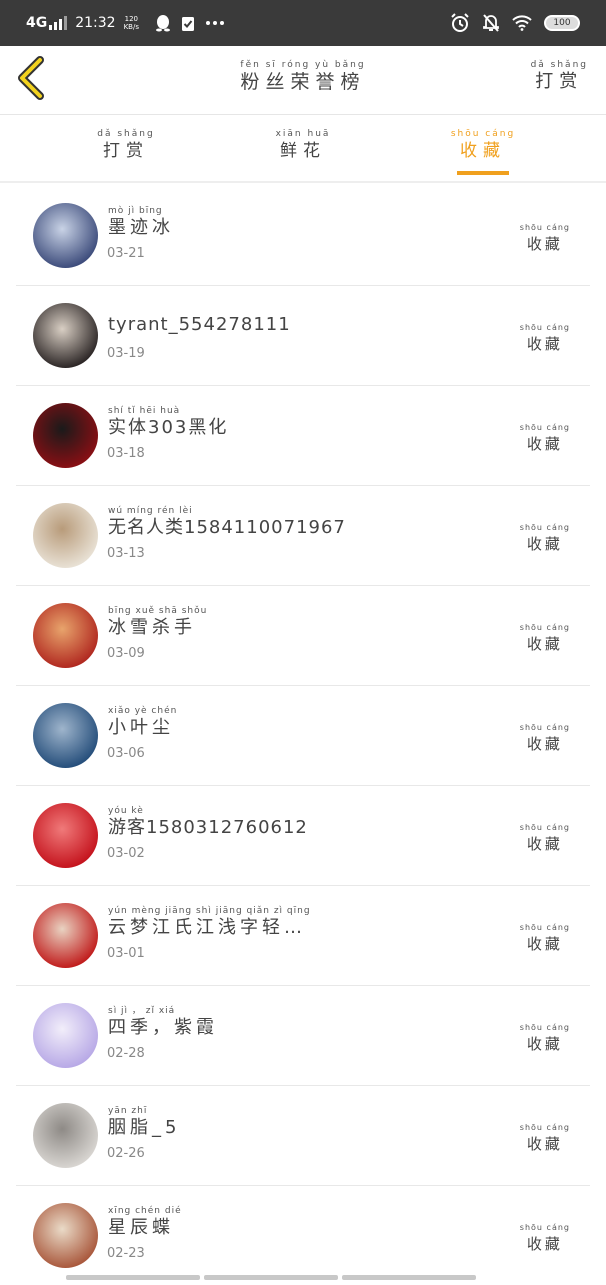 This screenshot has height=1285, width=606. I want to click on battery-indicator: 100, so click(562, 23).